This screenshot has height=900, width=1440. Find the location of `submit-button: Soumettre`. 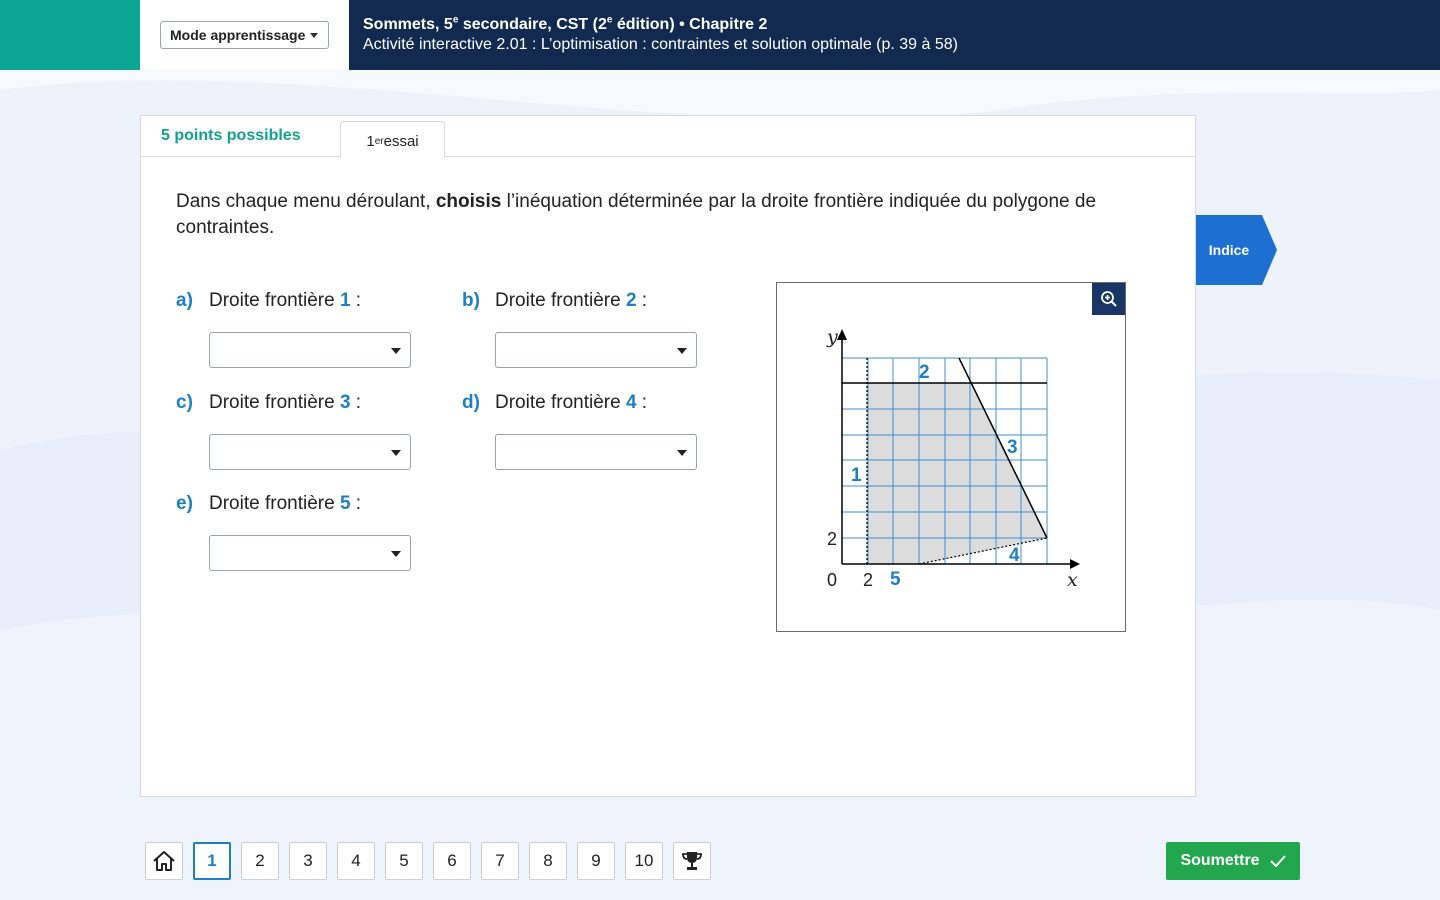

submit-button: Soumettre is located at coordinates (1233, 861).